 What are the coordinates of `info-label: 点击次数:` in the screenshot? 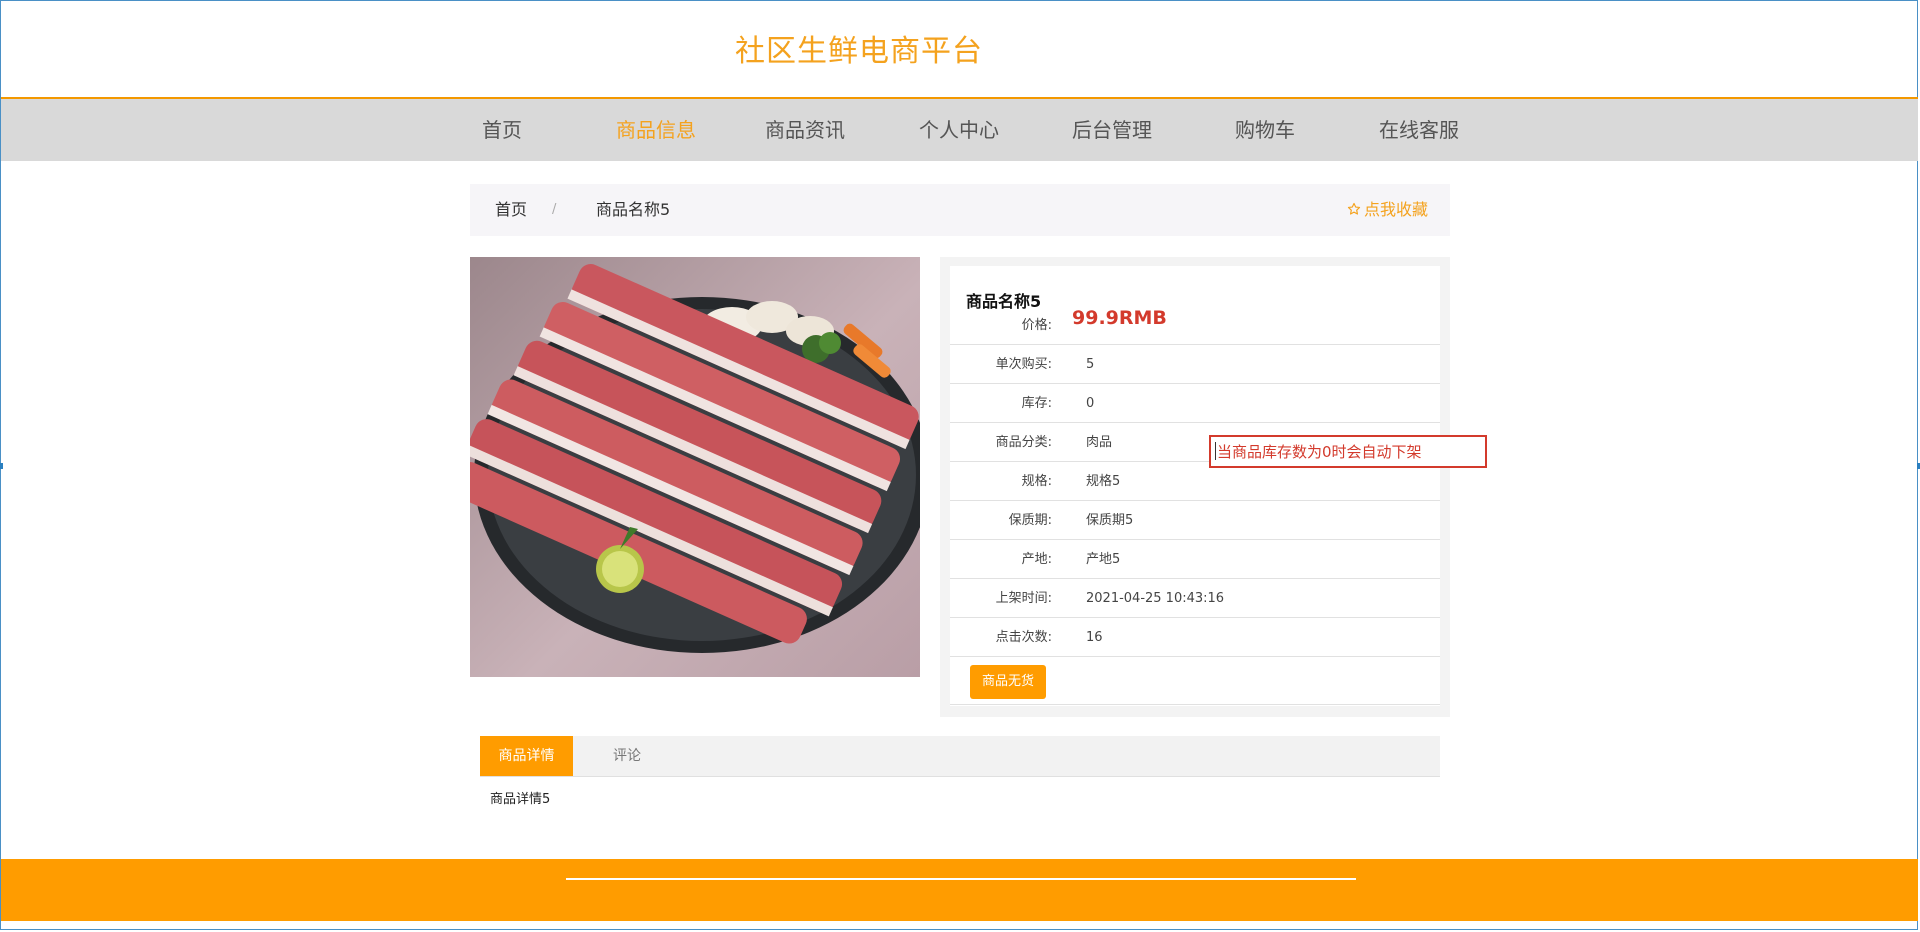 It's located at (1023, 637).